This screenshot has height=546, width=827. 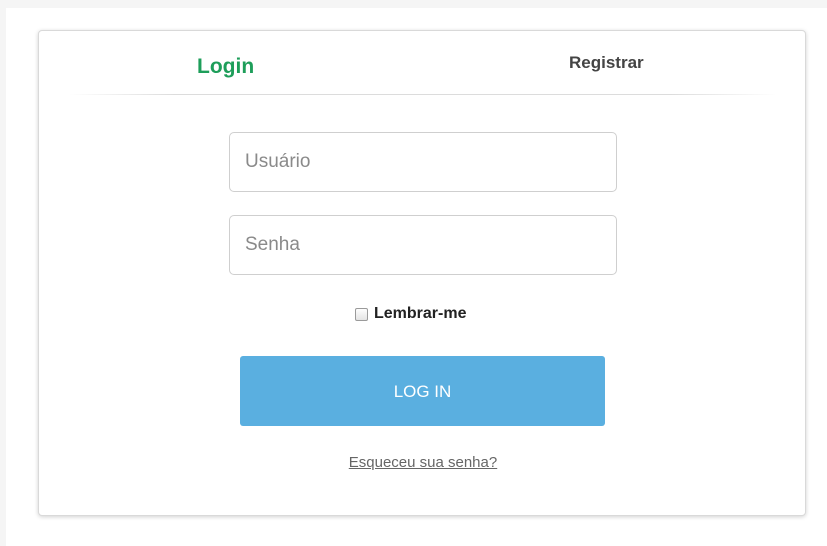 I want to click on forgot-password: Esqueceu sua senha?, so click(x=423, y=462).